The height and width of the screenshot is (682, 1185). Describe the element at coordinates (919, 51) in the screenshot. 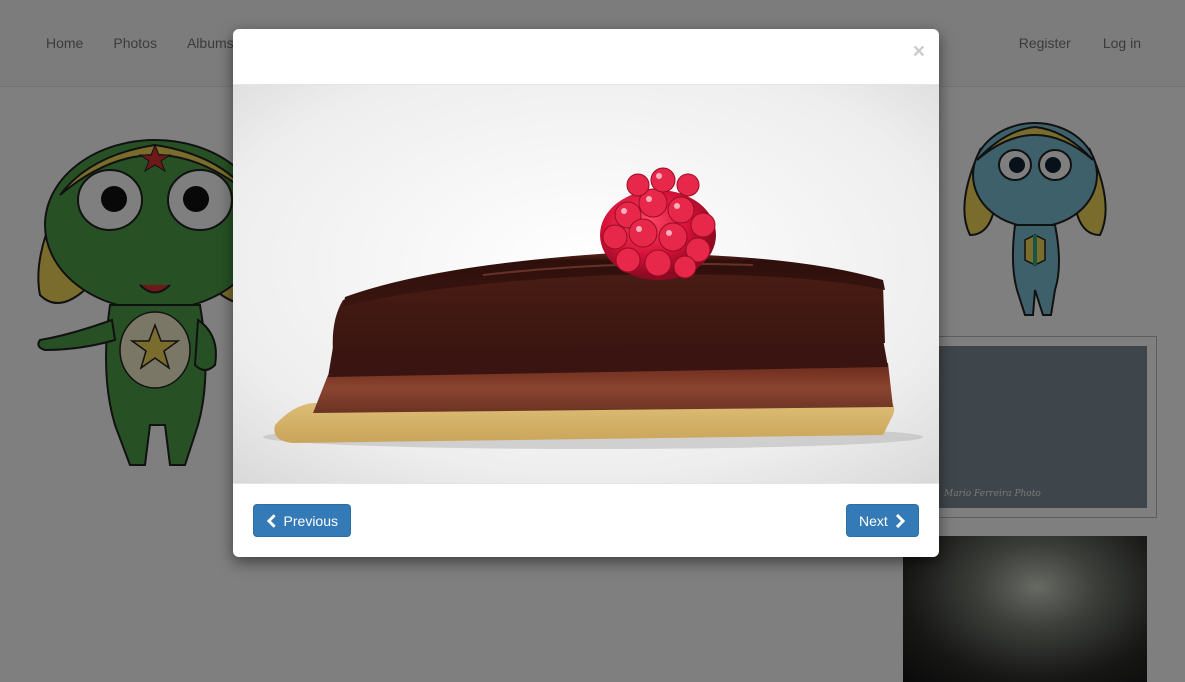

I see `close-icon: ×` at that location.